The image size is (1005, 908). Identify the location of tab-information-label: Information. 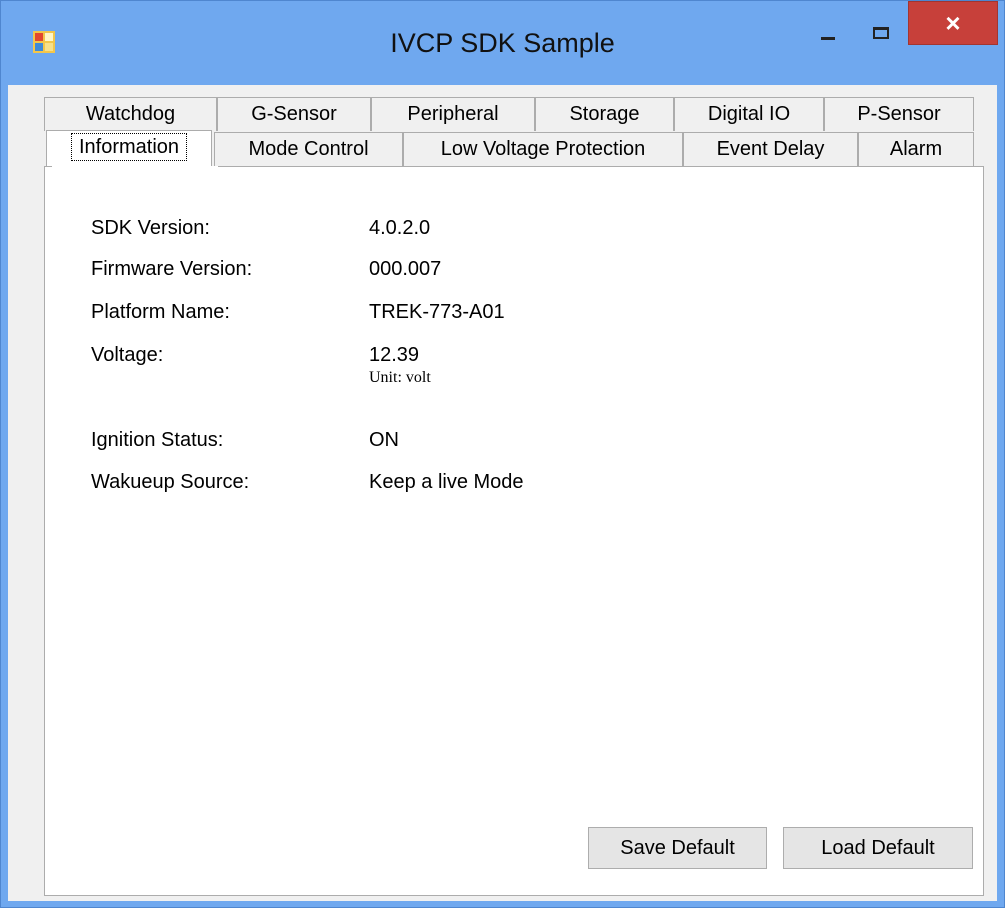
(129, 147).